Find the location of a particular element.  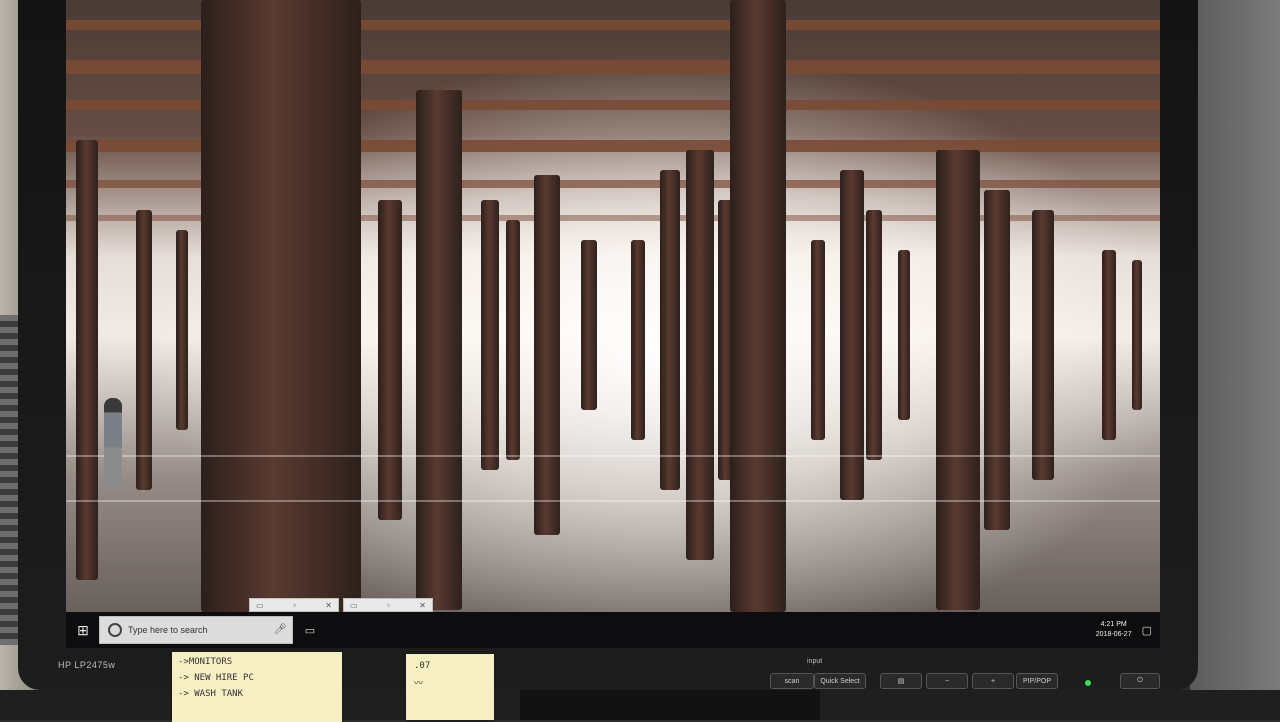

sticky-note: .07 〰︎ is located at coordinates (450, 687).